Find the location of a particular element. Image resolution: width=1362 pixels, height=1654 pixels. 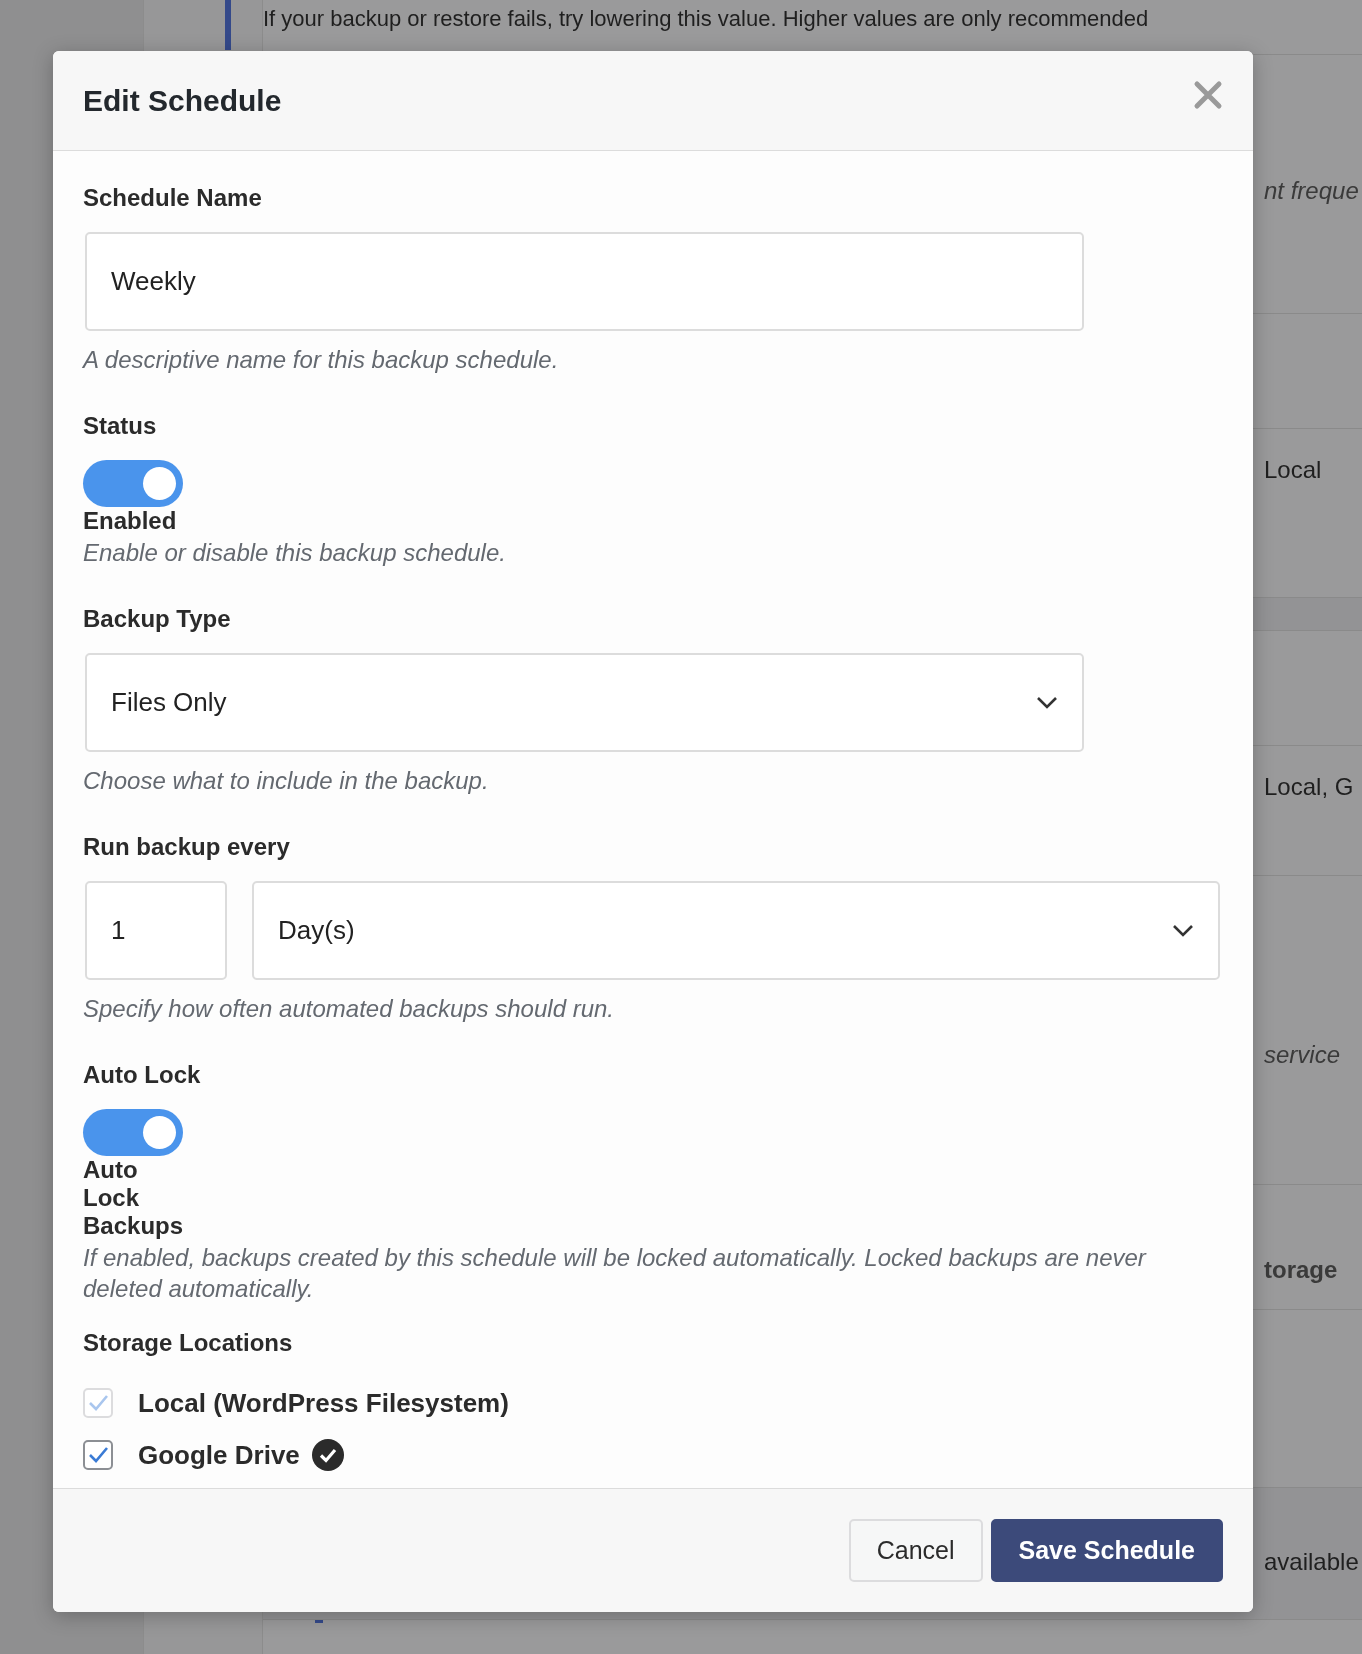

help-text: Choose what to include in the backup. is located at coordinates (286, 781).